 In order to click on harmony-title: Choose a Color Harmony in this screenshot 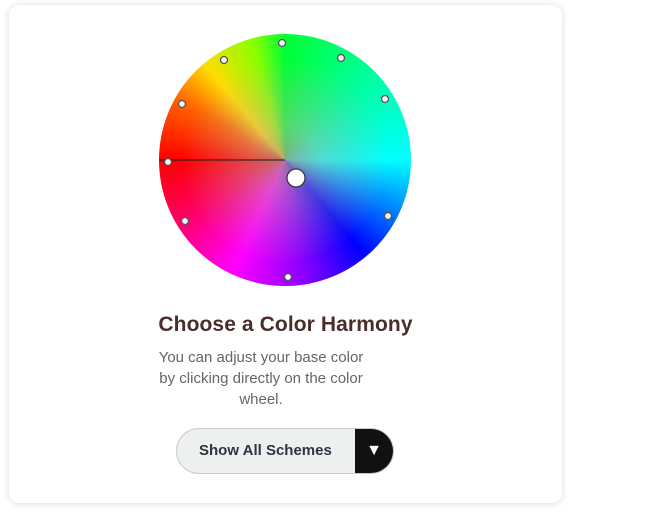, I will do `click(285, 324)`.